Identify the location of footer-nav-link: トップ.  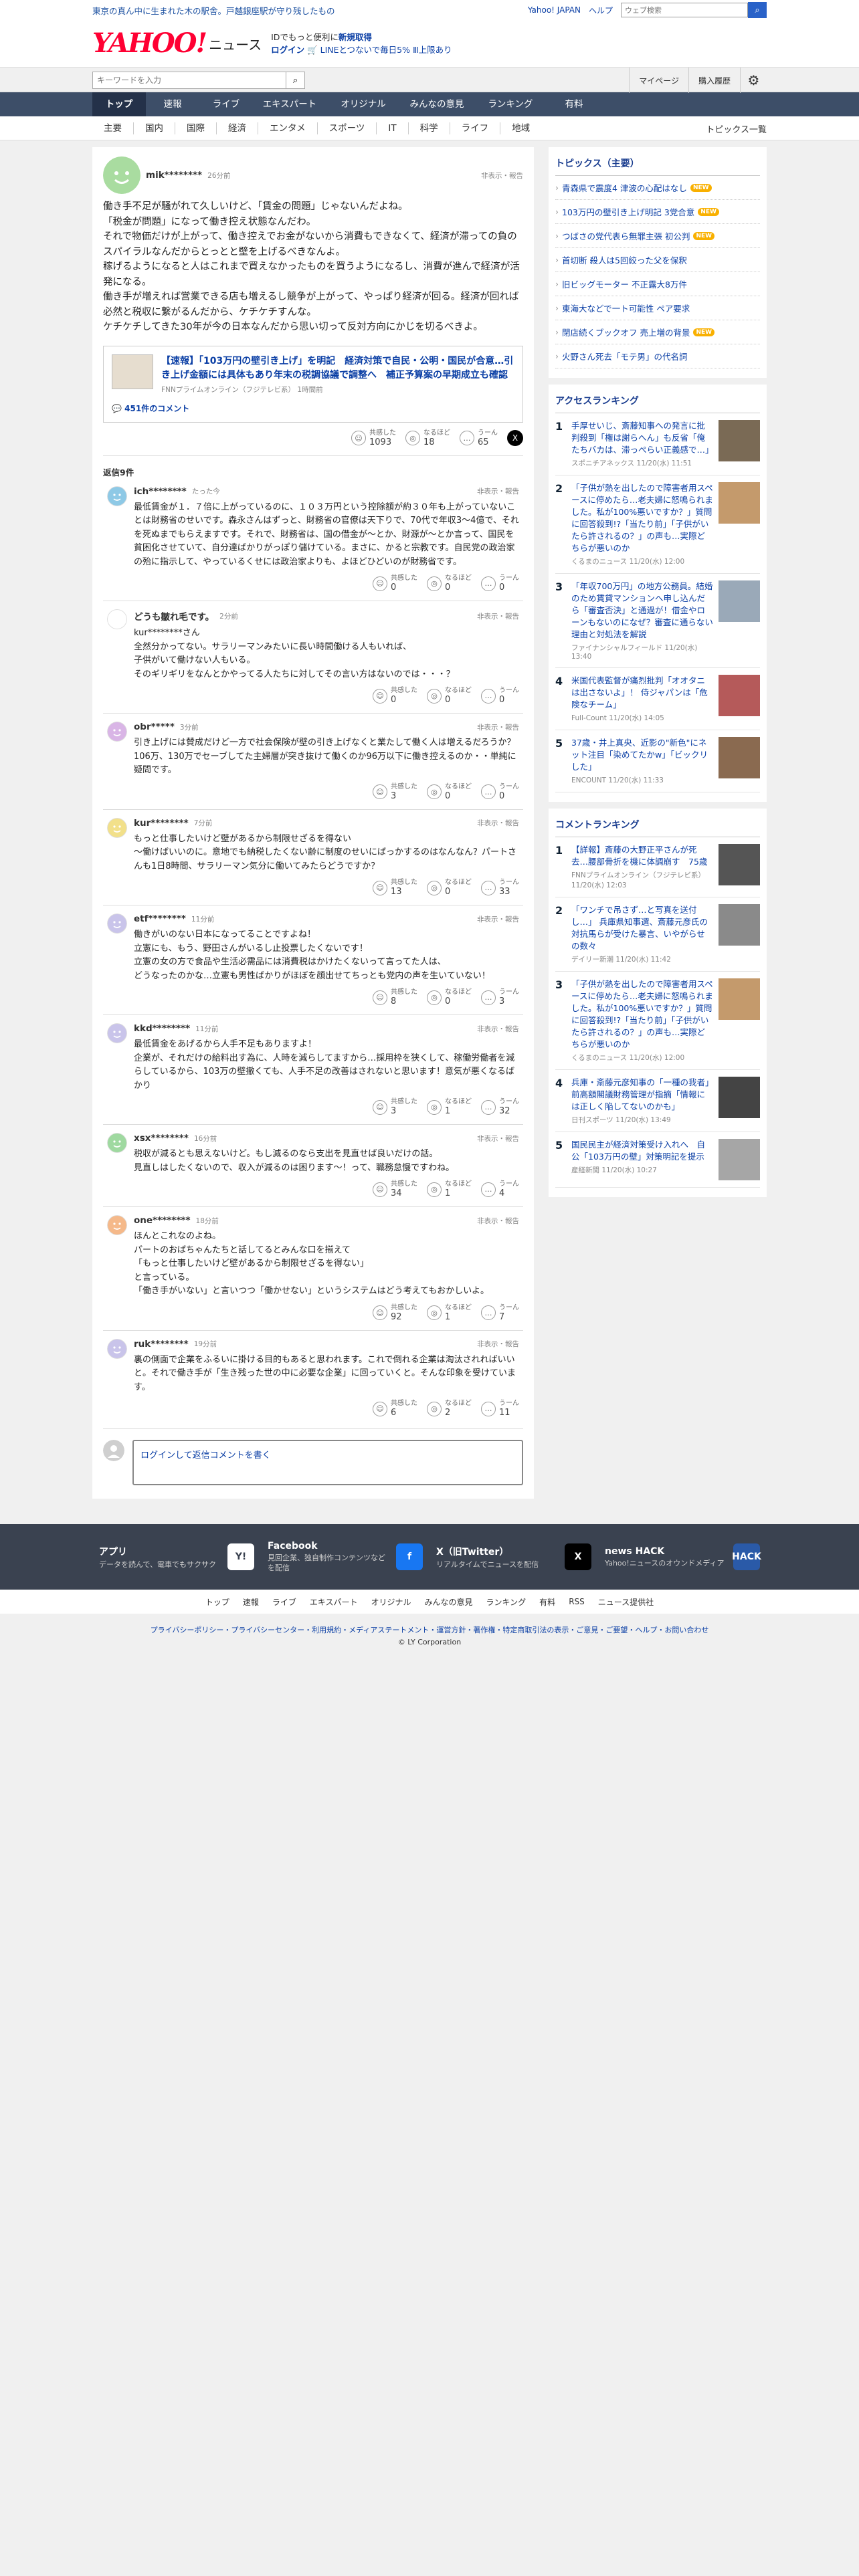
(217, 1602).